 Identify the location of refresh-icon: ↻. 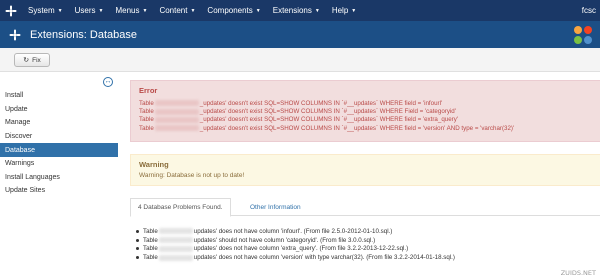
(26, 60).